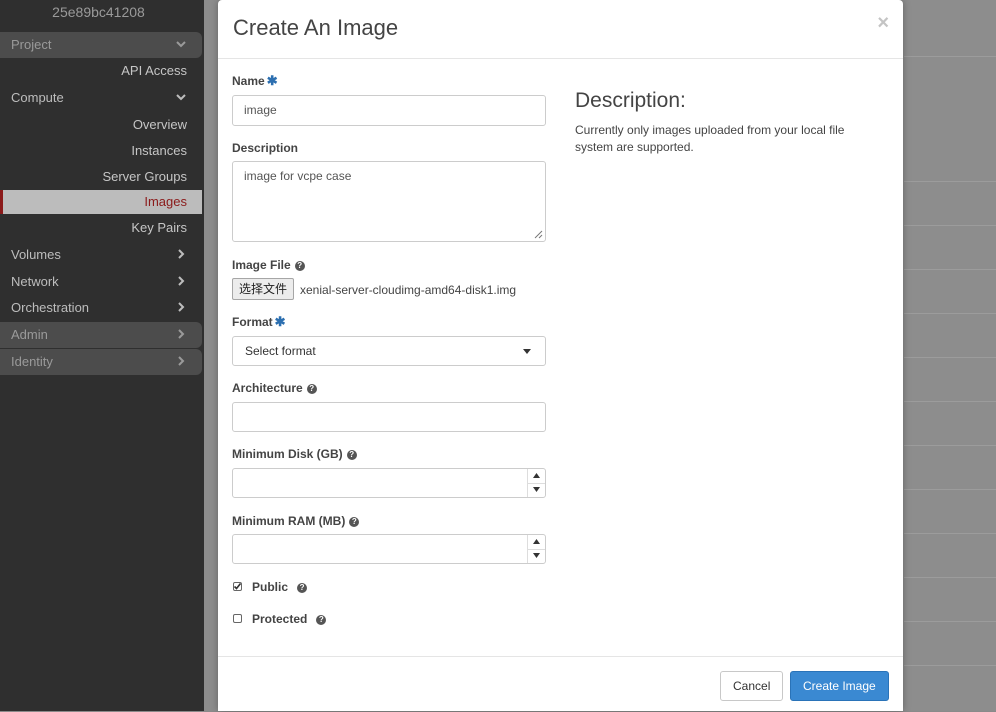 This screenshot has width=996, height=712. Describe the element at coordinates (270, 587) in the screenshot. I see `public-label-text: Public` at that location.